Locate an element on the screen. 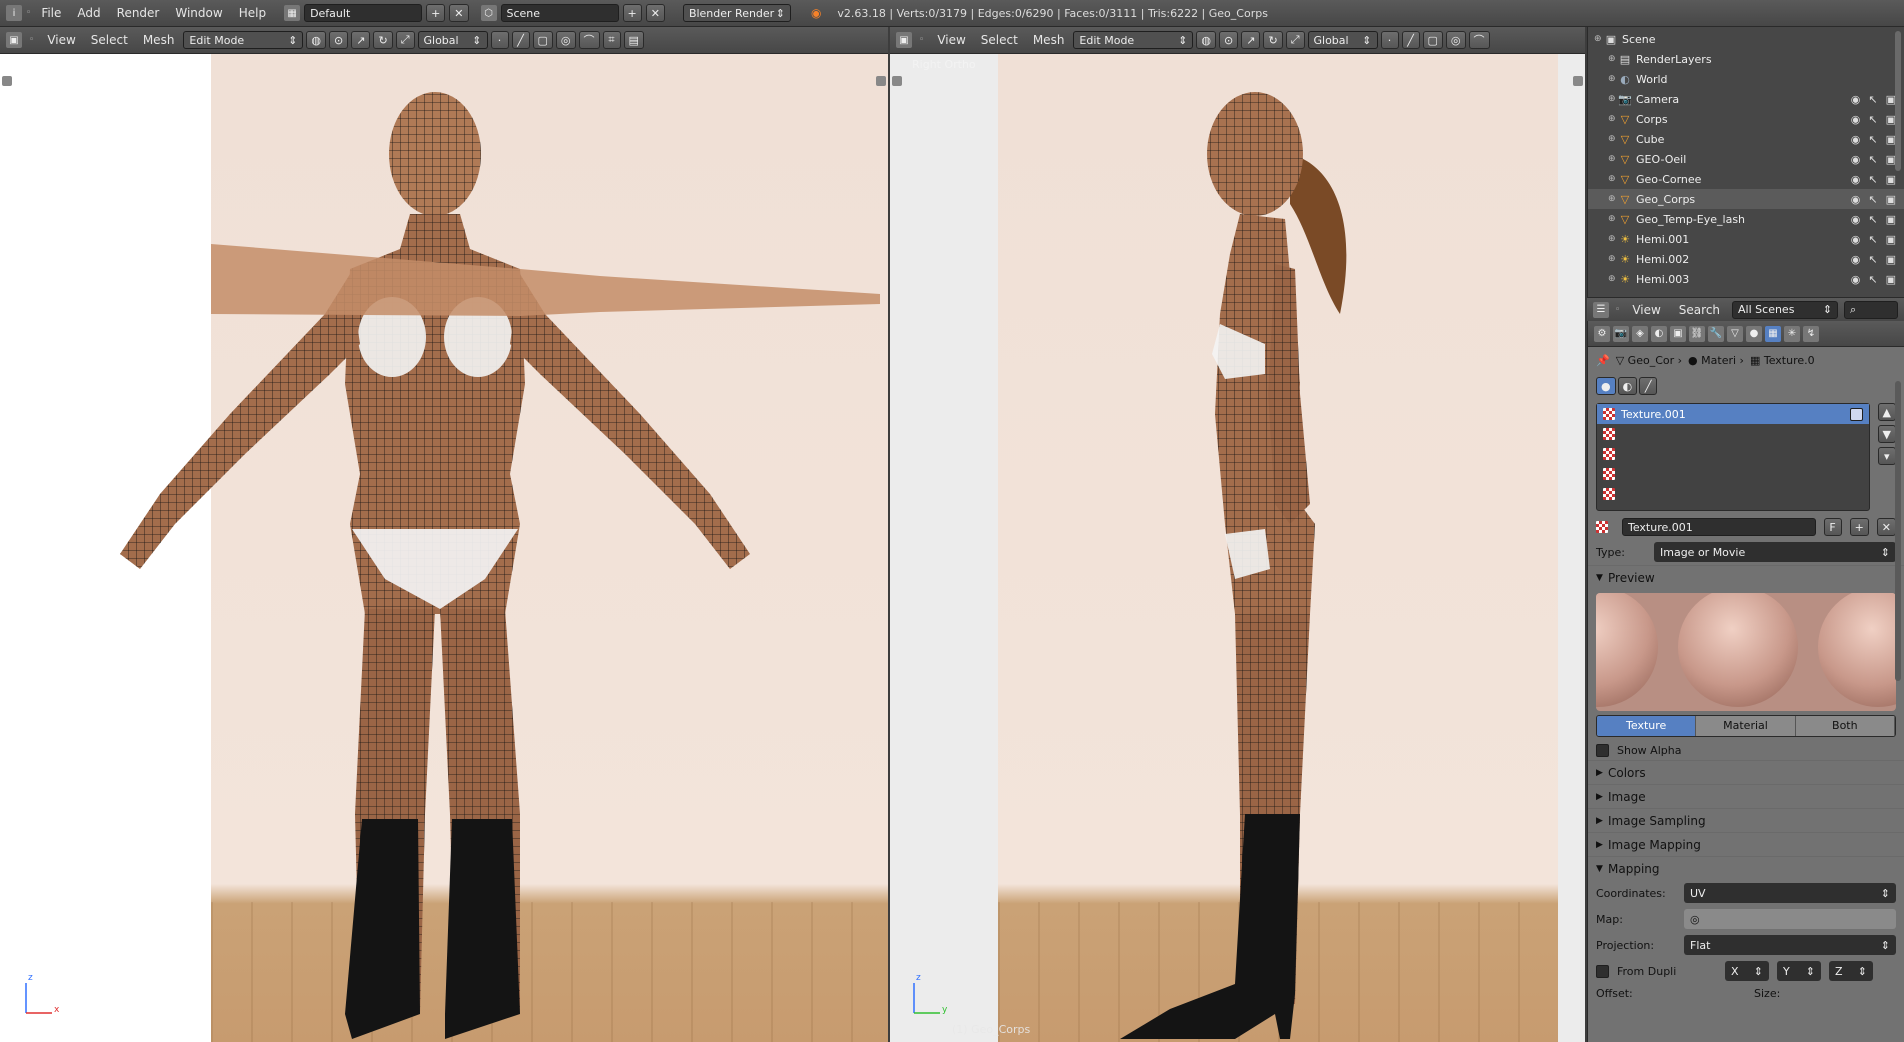 Image resolution: width=1904 pixels, height=1042 pixels. menu-help: Help is located at coordinates (252, 13).